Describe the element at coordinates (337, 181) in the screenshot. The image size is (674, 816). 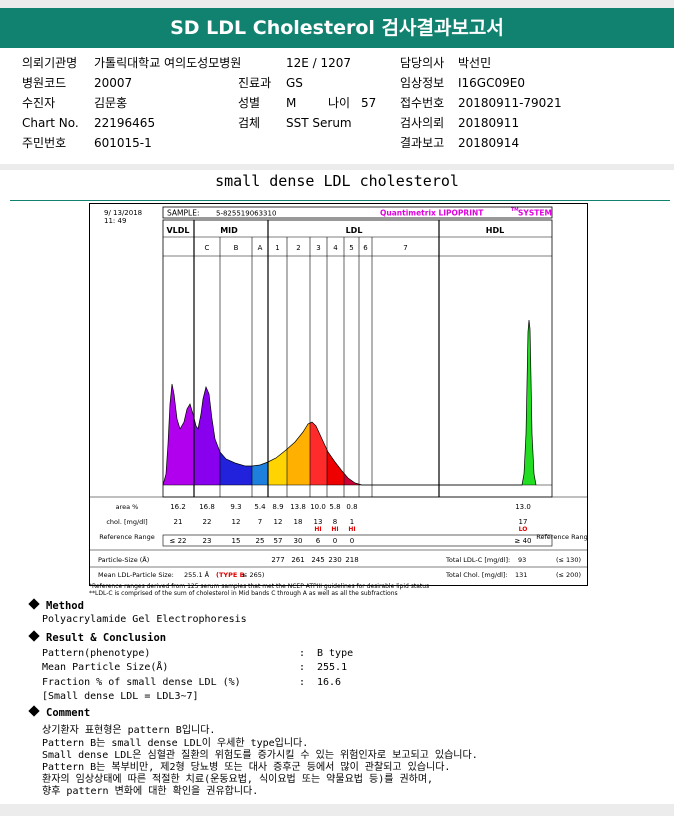
I see `report-title: small dense LDL cholesterol` at that location.